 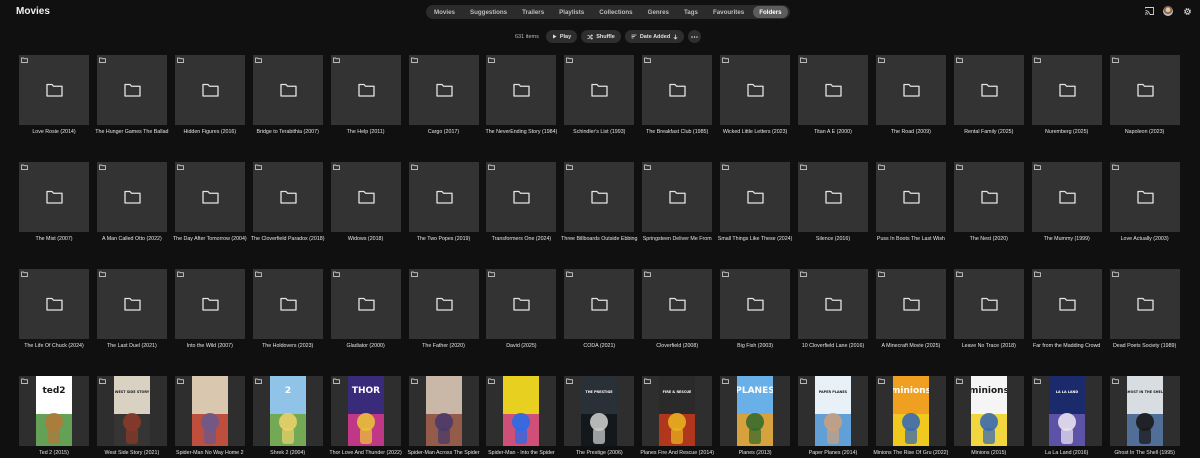 I want to click on folder-tile: The NeverEnding Story (1984), so click(x=521, y=95).